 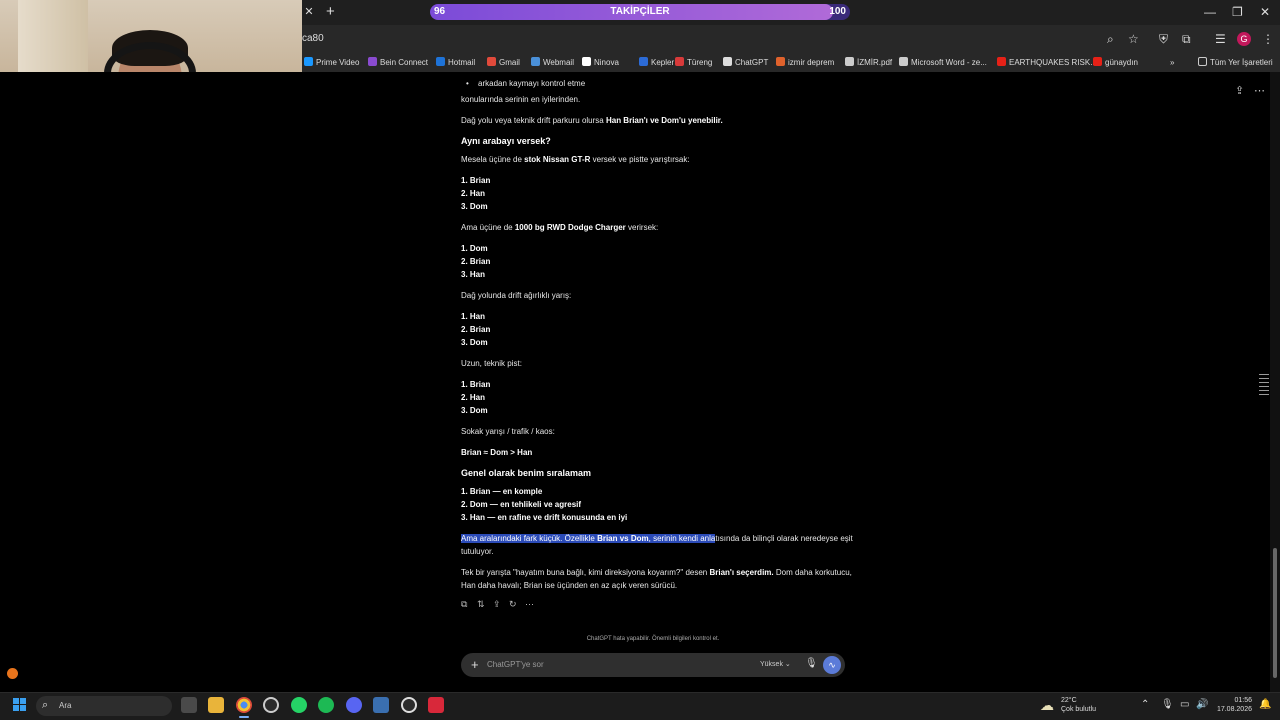 What do you see at coordinates (1237, 12) in the screenshot?
I see `maximize-icon: ❐` at bounding box center [1237, 12].